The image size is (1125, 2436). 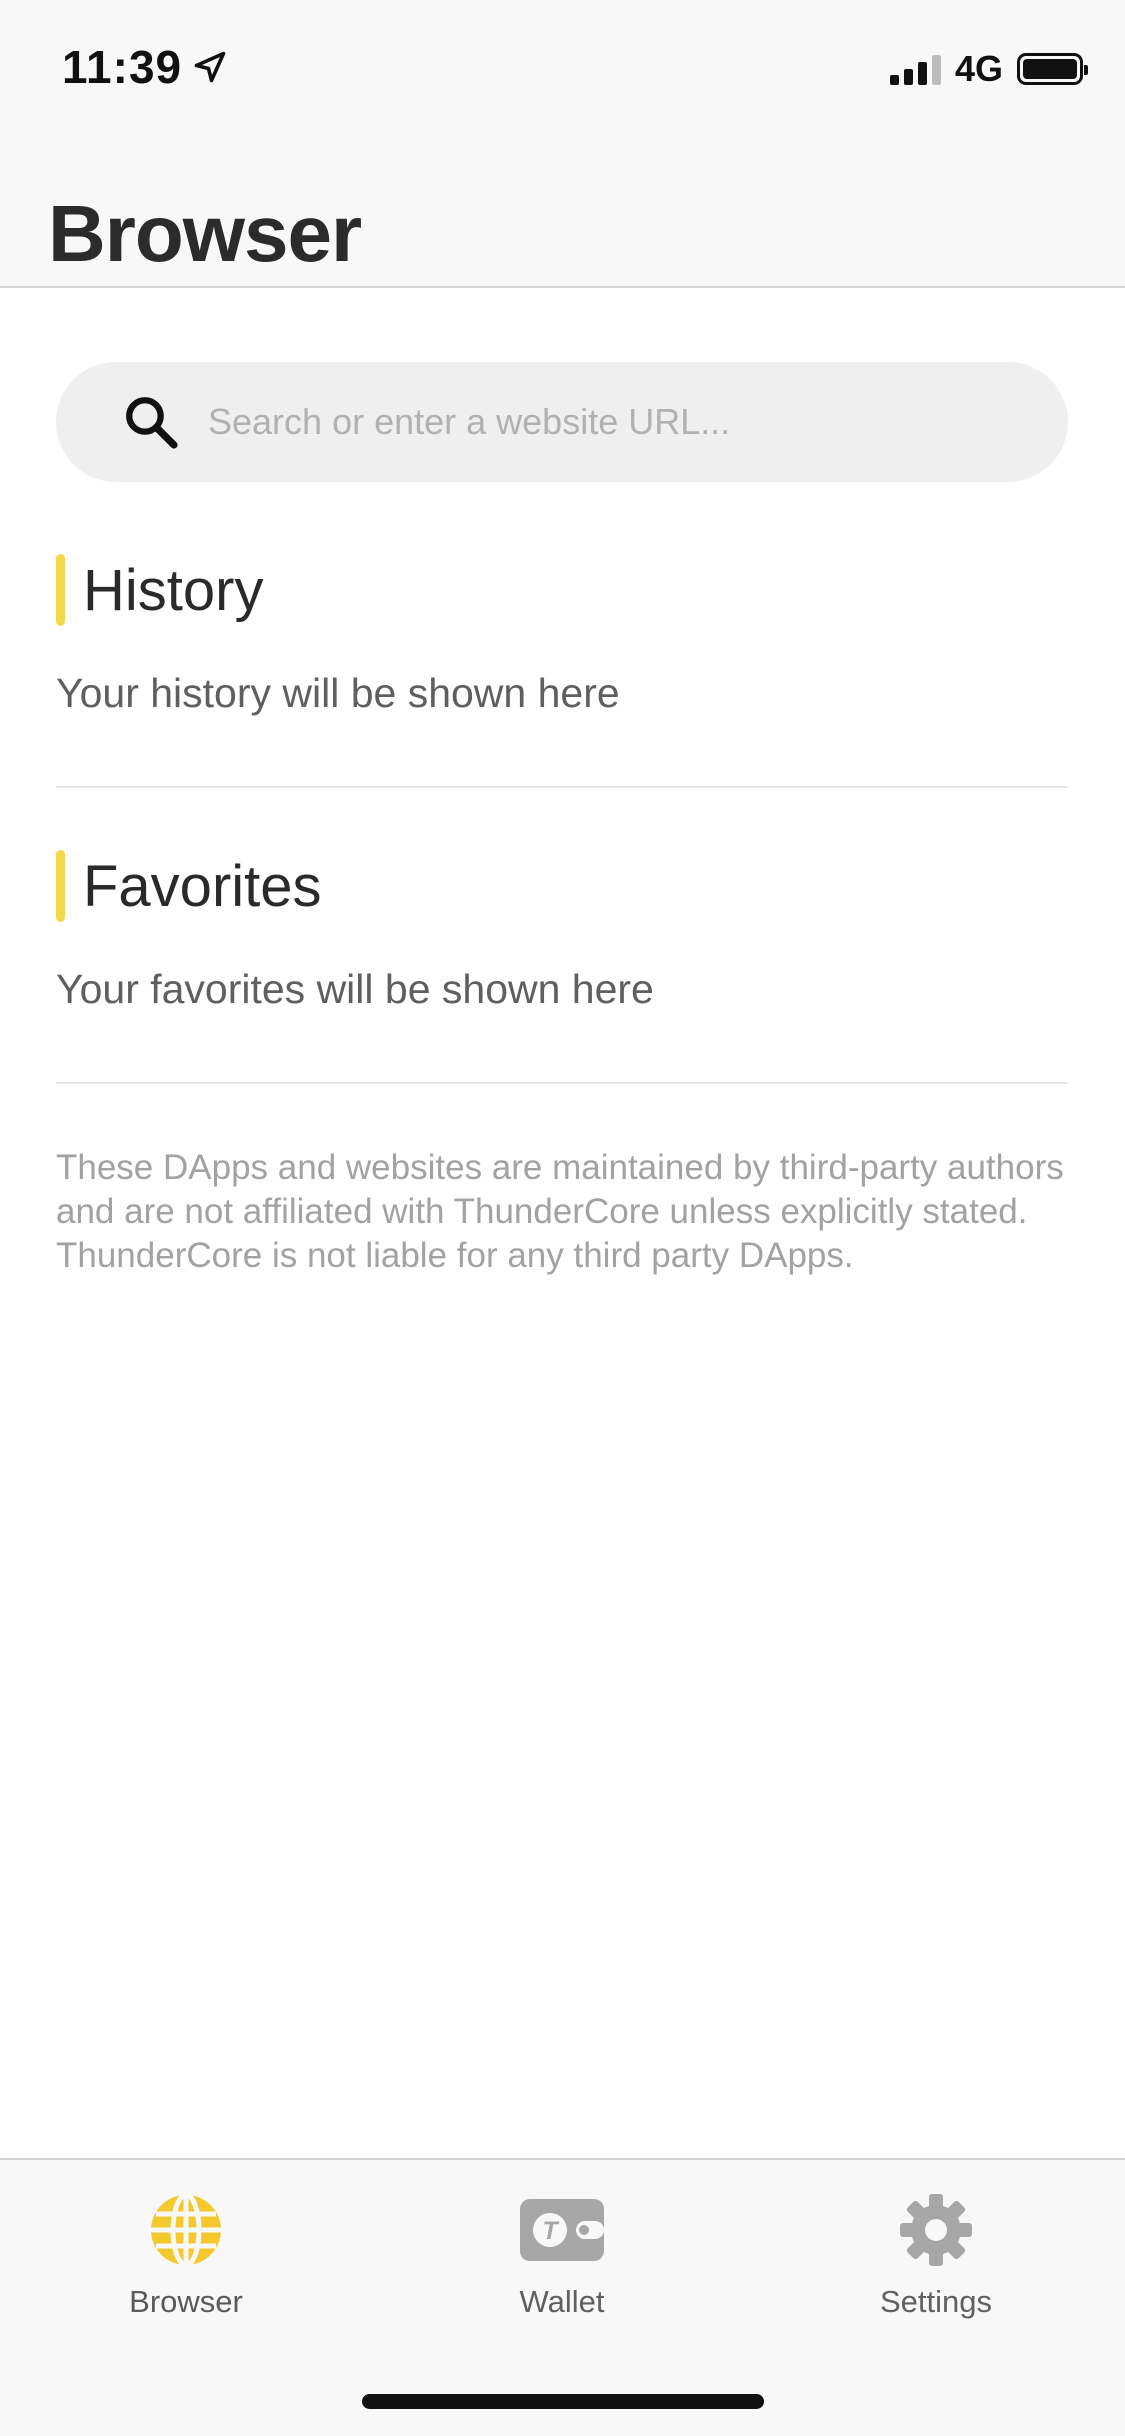 I want to click on tab-wallet: T Wallet, so click(x=562, y=2257).